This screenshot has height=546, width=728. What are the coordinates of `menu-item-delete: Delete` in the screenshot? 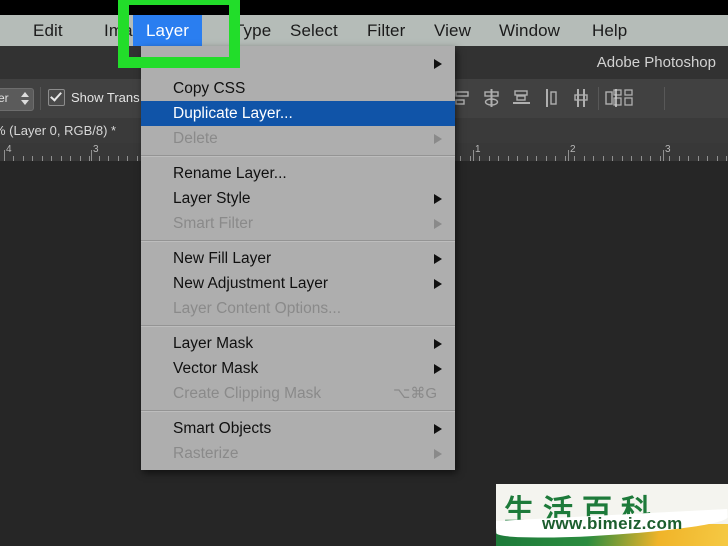 It's located at (298, 138).